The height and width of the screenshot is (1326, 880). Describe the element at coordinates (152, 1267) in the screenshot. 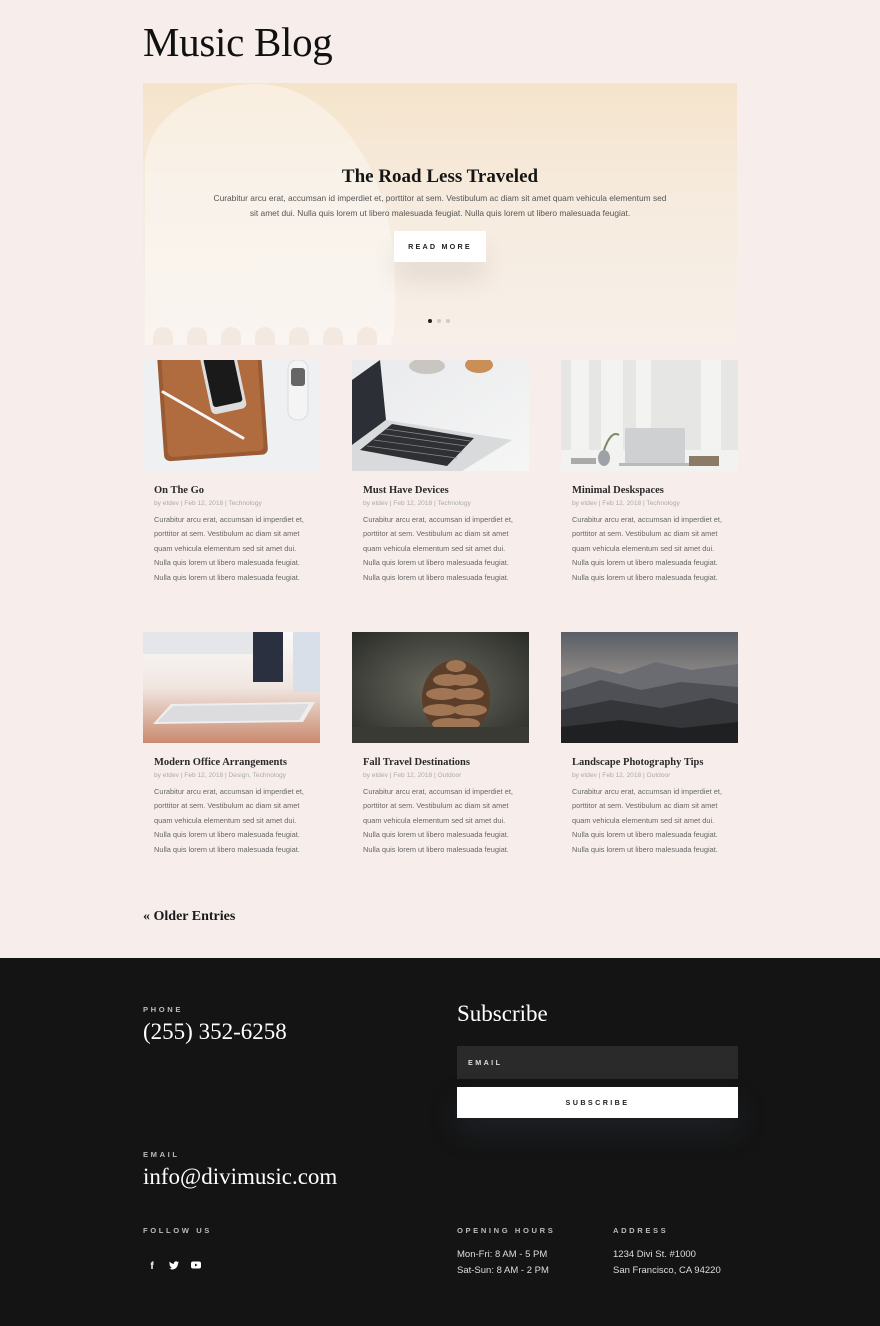

I see `facebook-icon: f` at that location.